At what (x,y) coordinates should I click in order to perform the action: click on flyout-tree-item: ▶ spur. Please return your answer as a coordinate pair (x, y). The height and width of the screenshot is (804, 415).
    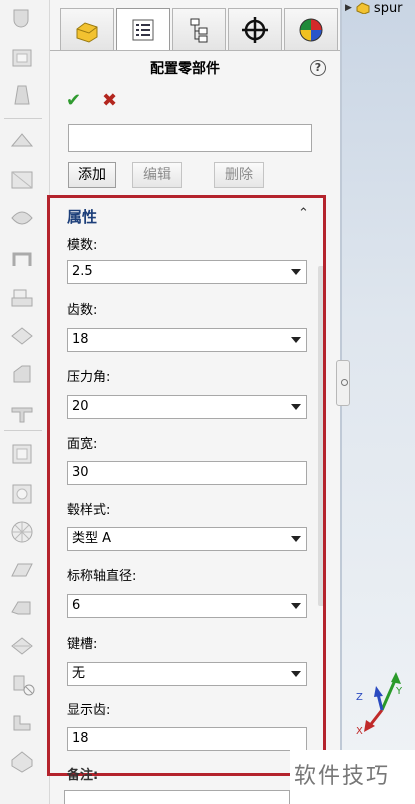
    Looking at the image, I should click on (374, 8).